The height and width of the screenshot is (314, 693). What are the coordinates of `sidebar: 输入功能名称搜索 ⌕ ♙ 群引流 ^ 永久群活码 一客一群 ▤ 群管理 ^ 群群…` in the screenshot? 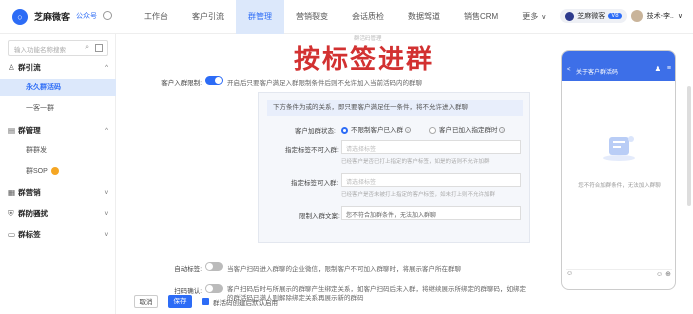 It's located at (58, 174).